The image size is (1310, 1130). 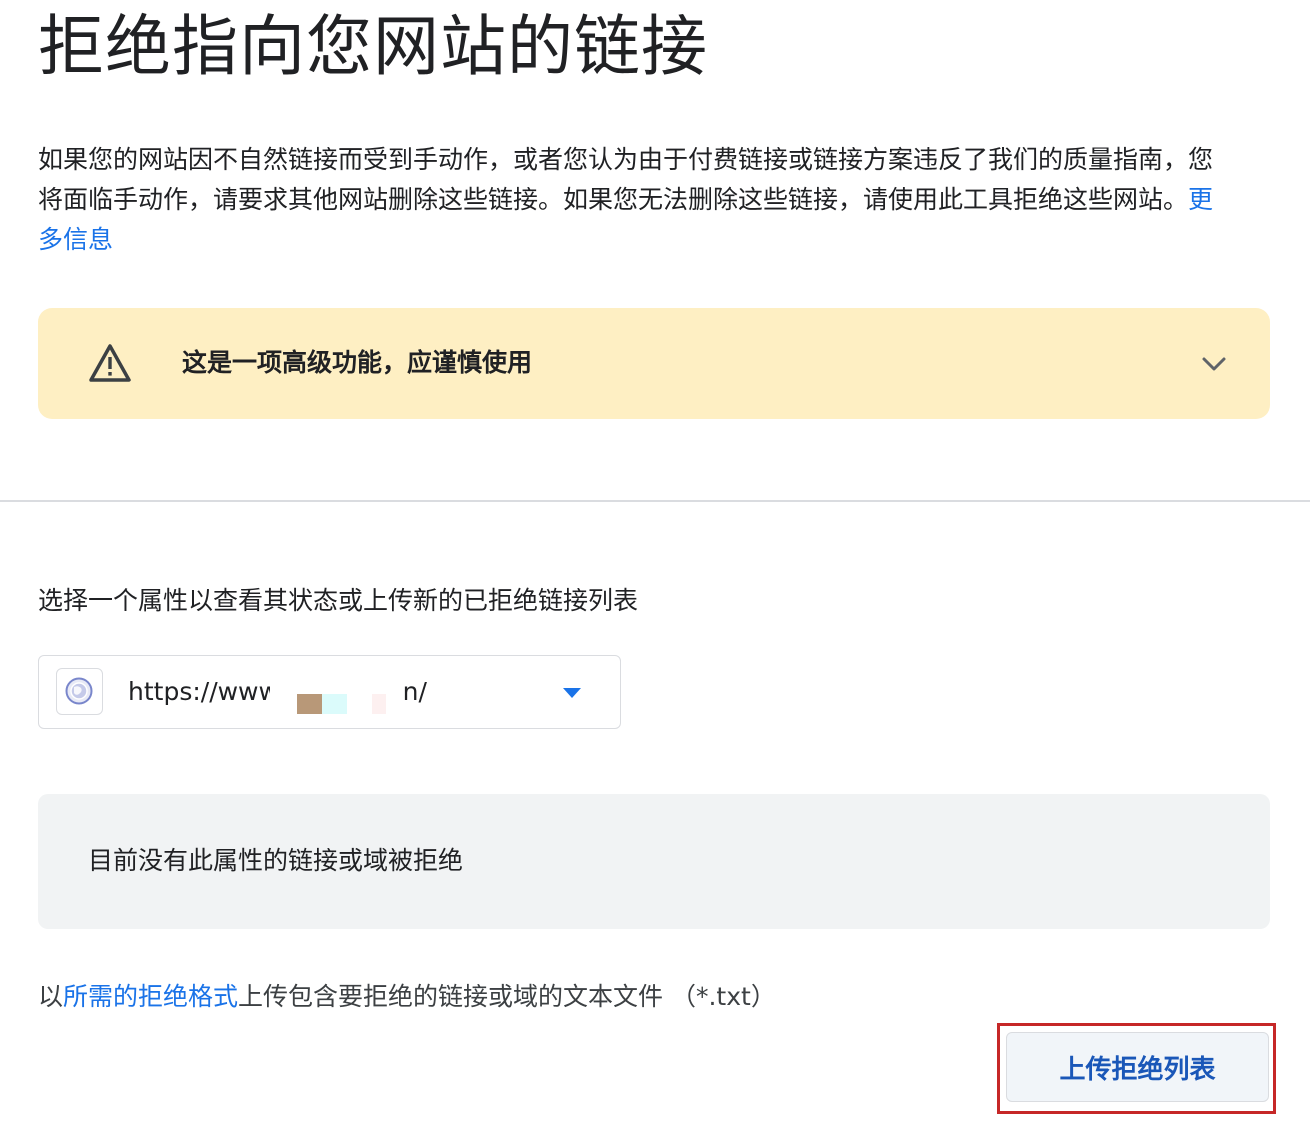 I want to click on page-title: 拒绝指向您网站的链接, so click(x=373, y=46).